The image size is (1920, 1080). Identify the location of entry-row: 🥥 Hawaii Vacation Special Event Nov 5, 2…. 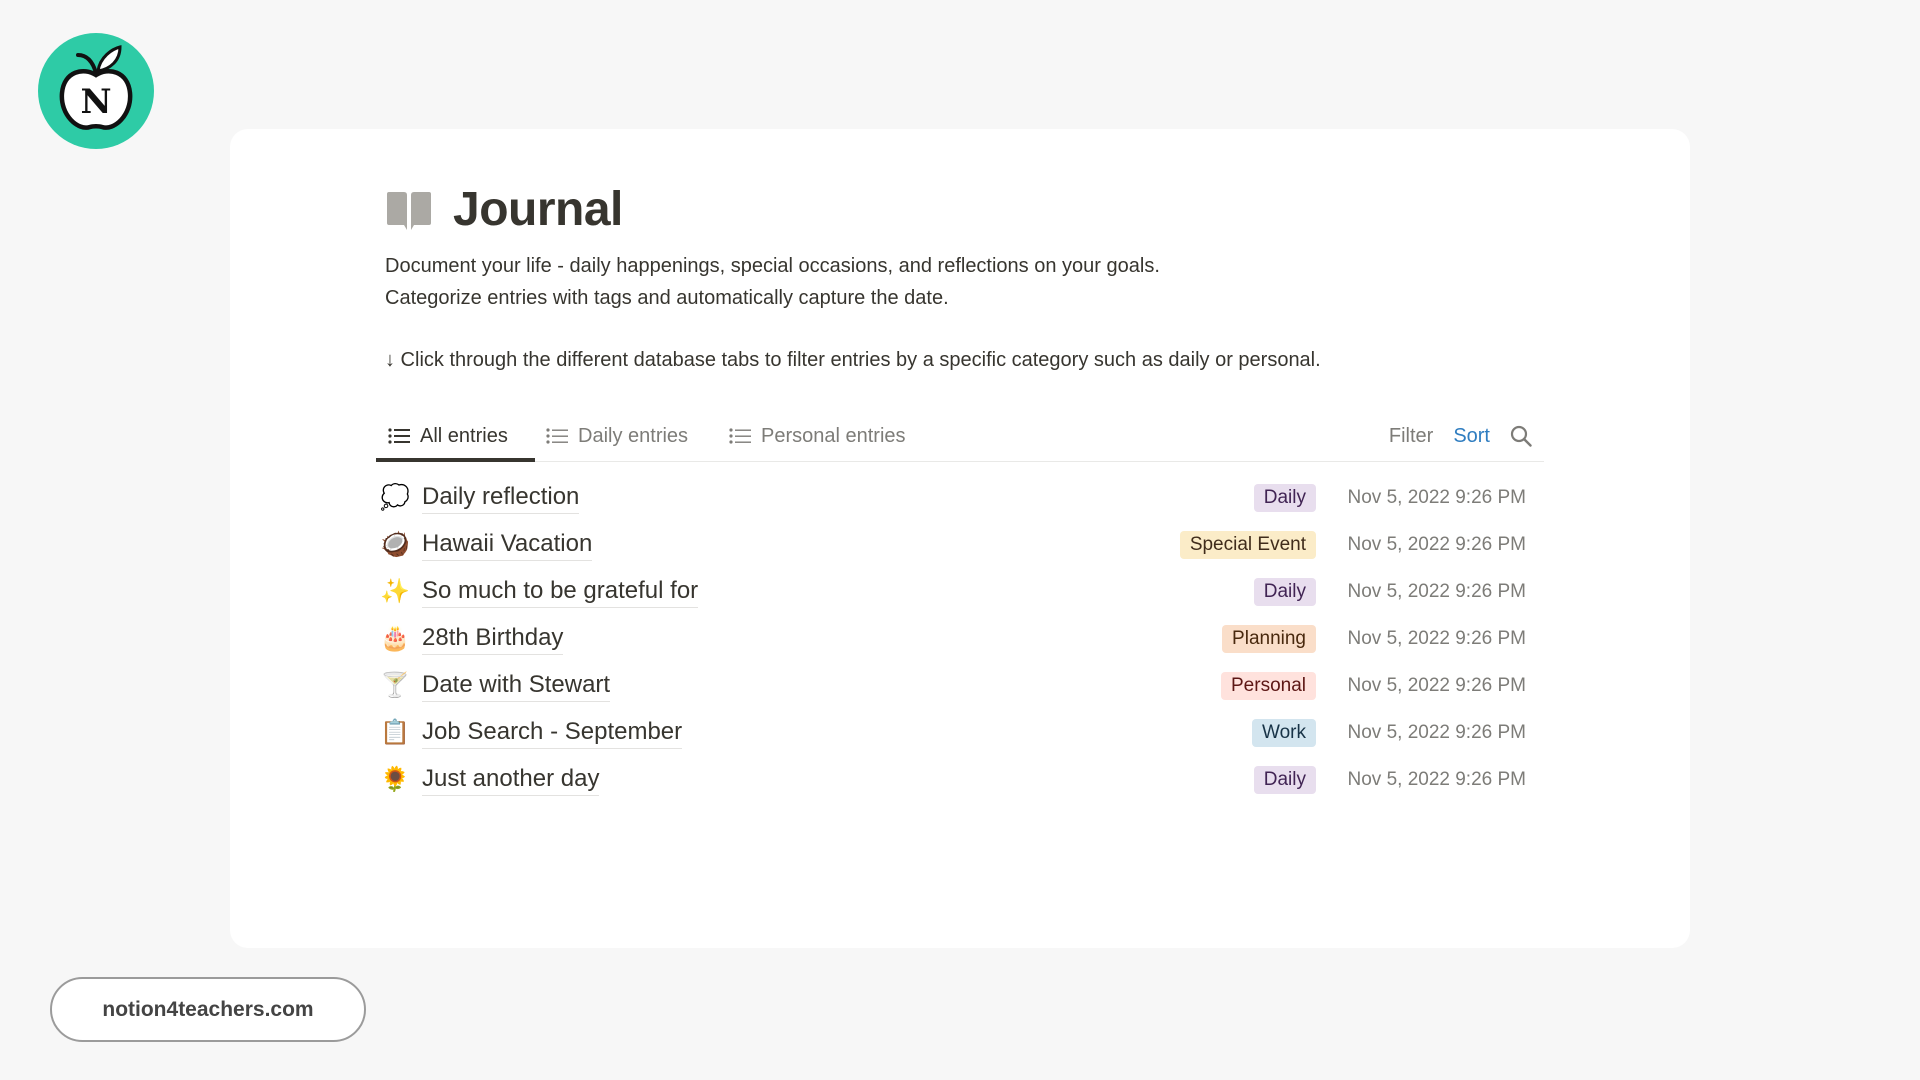
(960, 544).